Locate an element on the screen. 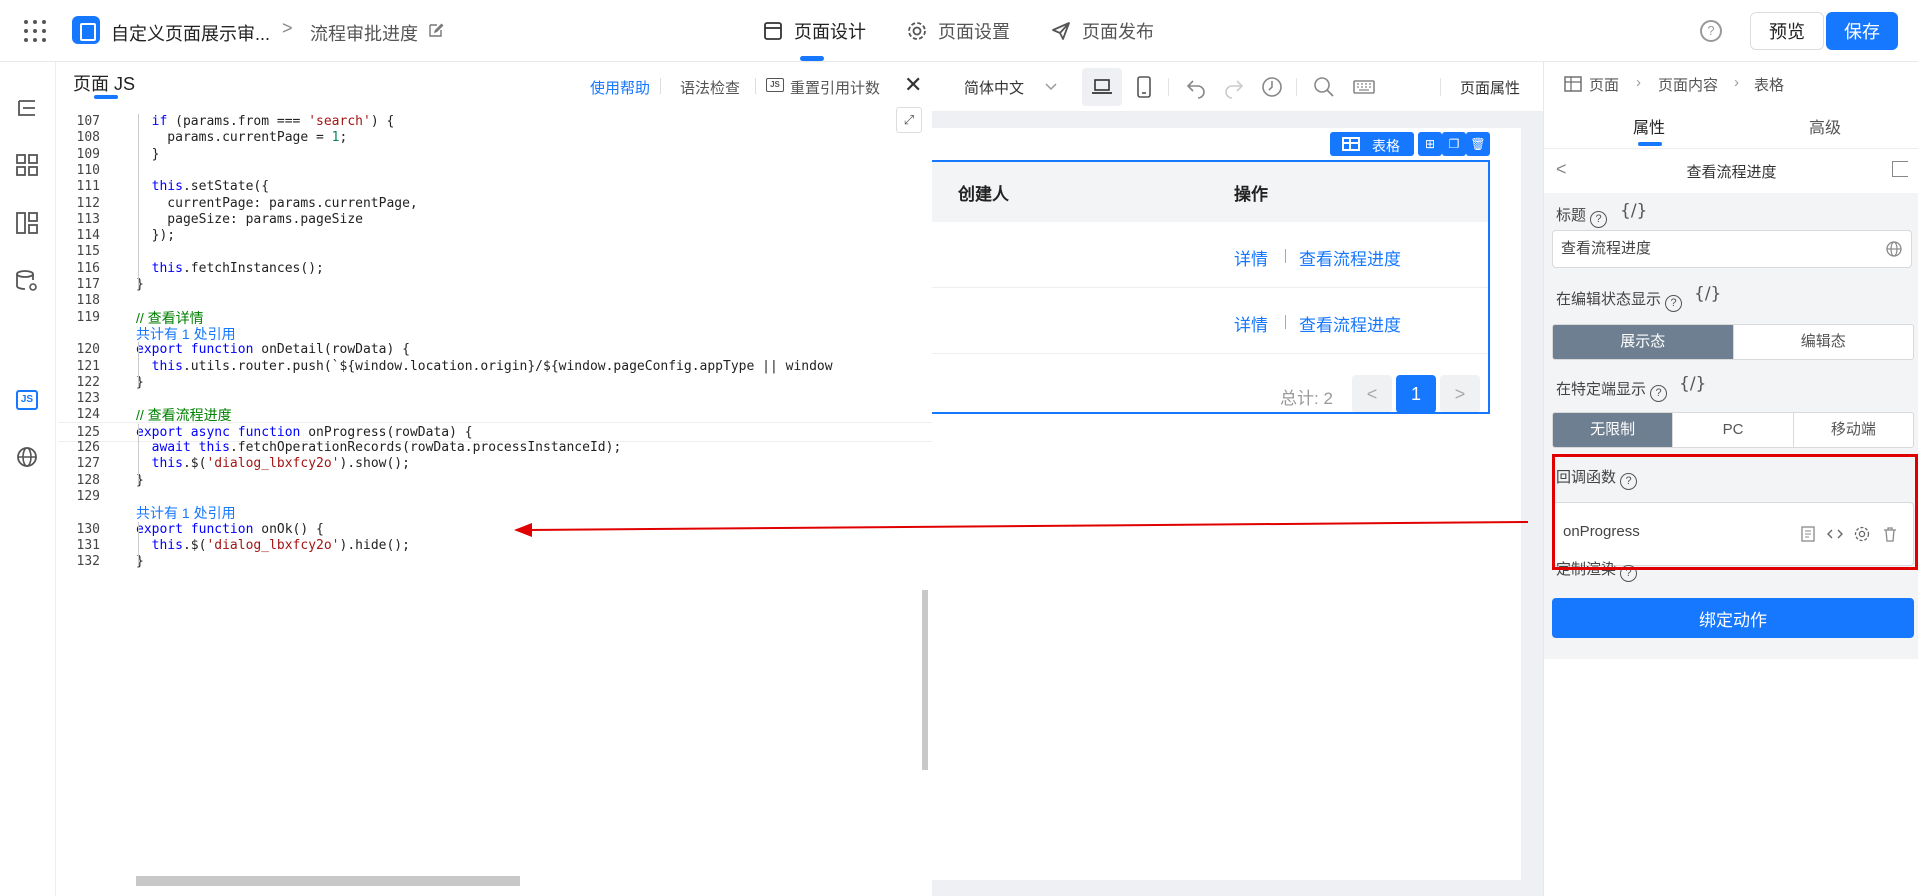 The width and height of the screenshot is (1918, 896). usage-help-link: 使用帮助 is located at coordinates (620, 87).